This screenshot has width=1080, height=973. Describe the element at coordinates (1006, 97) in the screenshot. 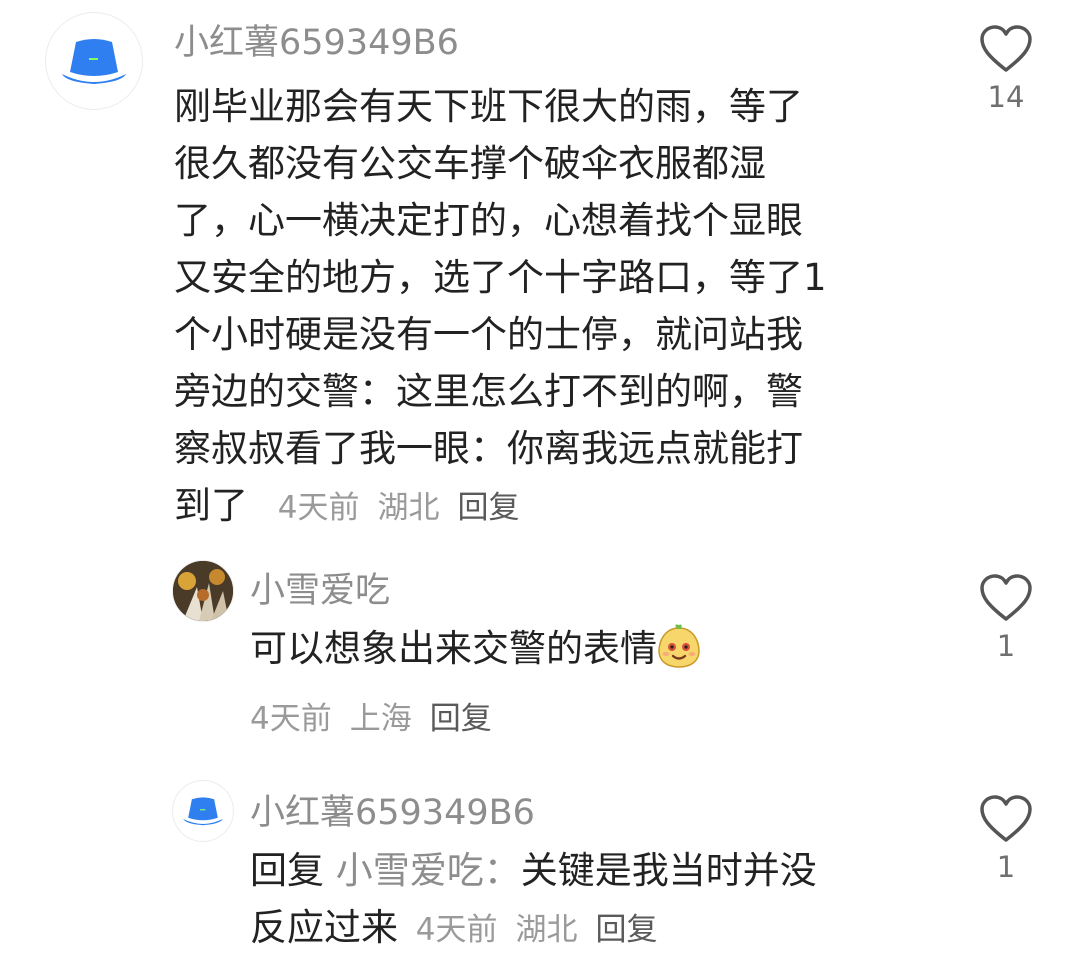

I see `like-count: 14` at that location.